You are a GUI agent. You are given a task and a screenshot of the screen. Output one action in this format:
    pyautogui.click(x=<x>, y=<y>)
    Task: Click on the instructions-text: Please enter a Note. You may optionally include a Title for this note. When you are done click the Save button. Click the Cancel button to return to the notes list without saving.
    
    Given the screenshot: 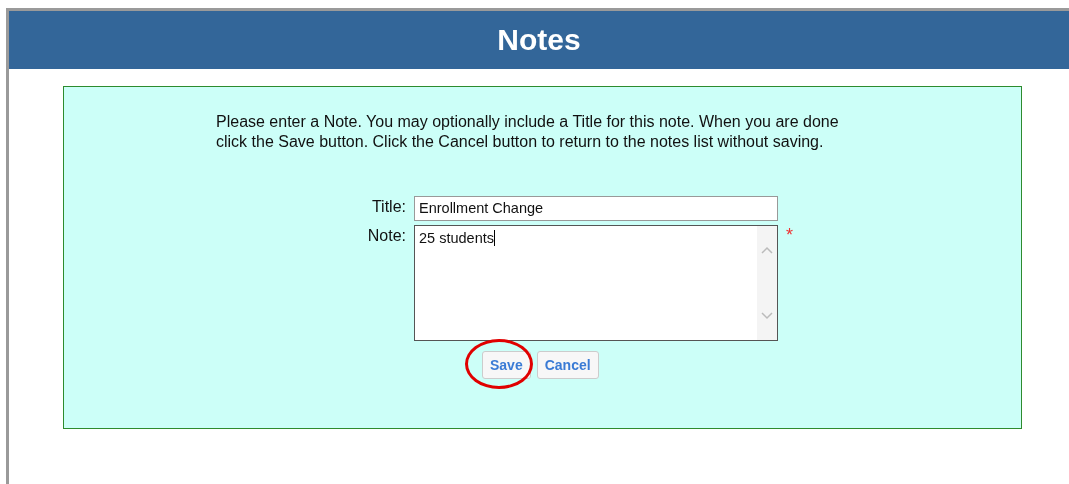 What is the action you would take?
    pyautogui.click(x=528, y=132)
    